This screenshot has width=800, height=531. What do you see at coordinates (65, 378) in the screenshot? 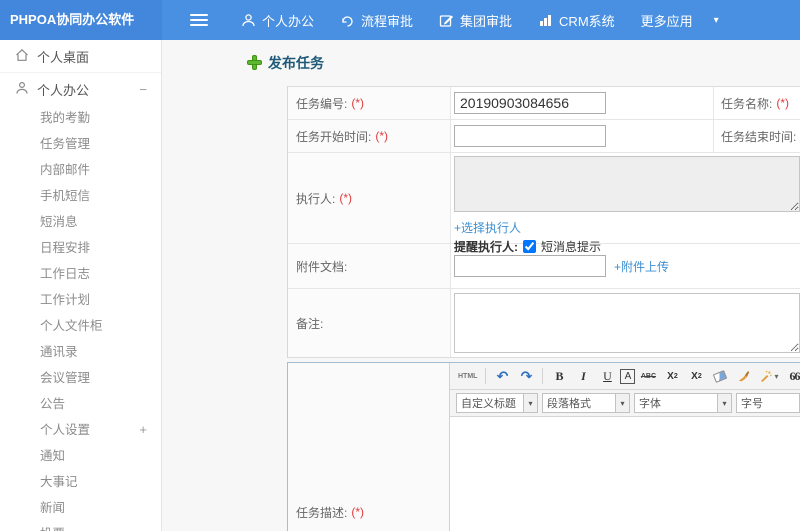
I see `sidebar-item-label: 会议管理` at bounding box center [65, 378].